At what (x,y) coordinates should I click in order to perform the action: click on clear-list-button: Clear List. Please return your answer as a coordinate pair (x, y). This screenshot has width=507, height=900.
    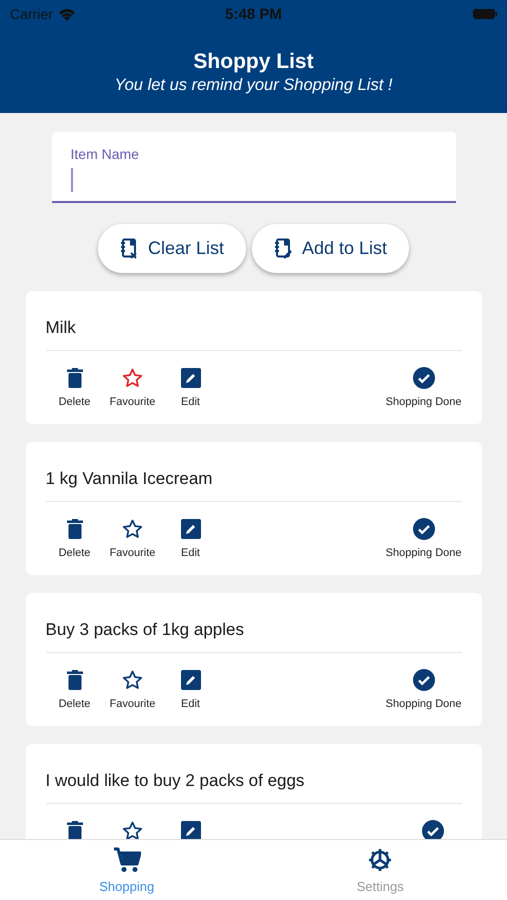
    Looking at the image, I should click on (172, 248).